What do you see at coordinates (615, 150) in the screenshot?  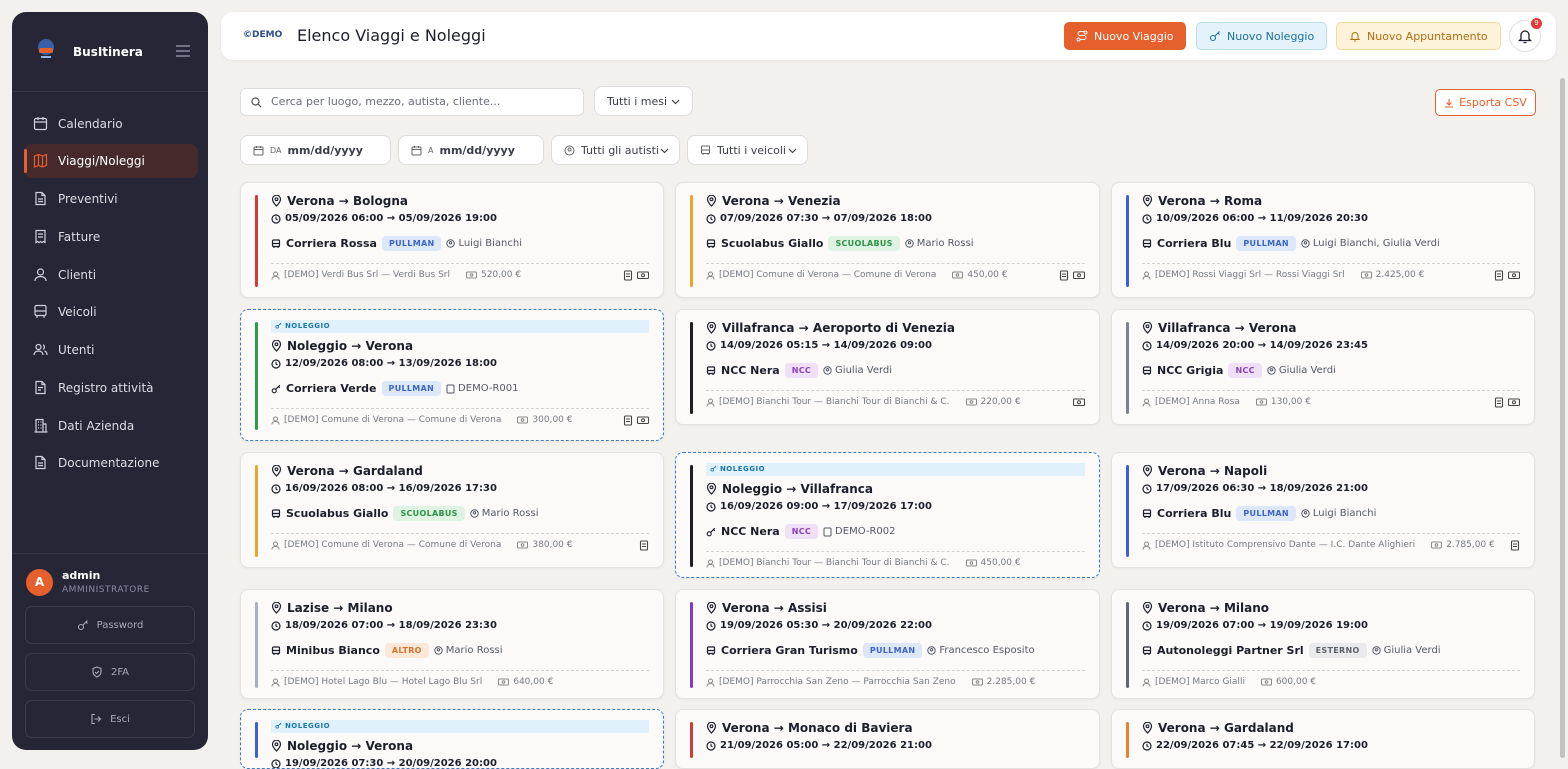 I see `driver-filter-select: Tutti gli autisti` at bounding box center [615, 150].